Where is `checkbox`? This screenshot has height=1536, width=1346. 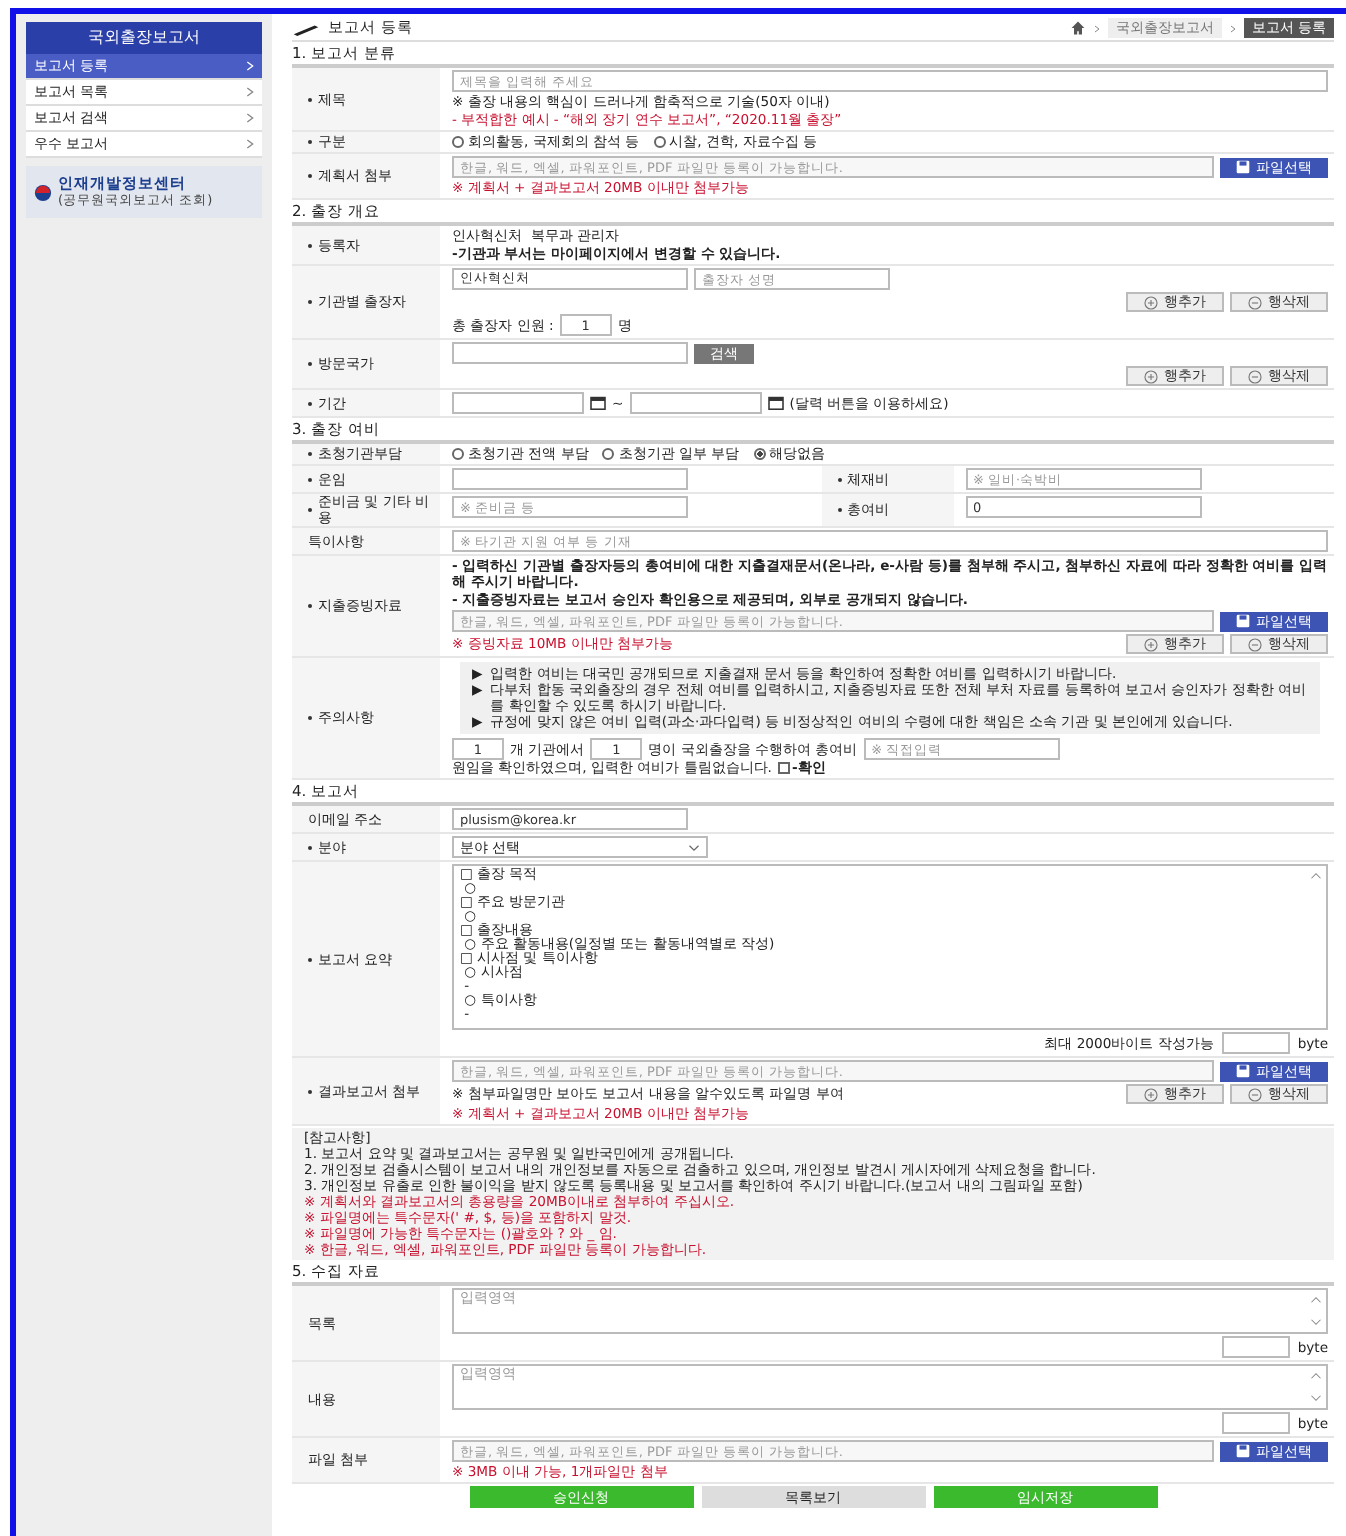 checkbox is located at coordinates (783, 768).